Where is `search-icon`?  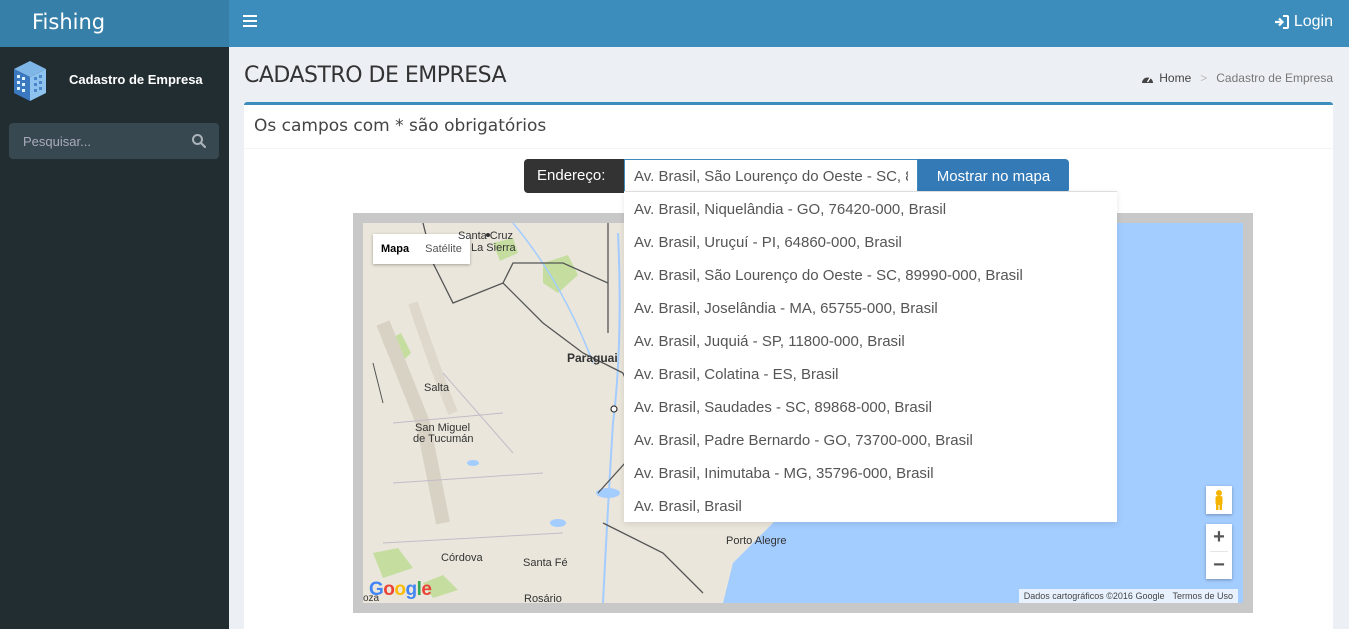
search-icon is located at coordinates (199, 141).